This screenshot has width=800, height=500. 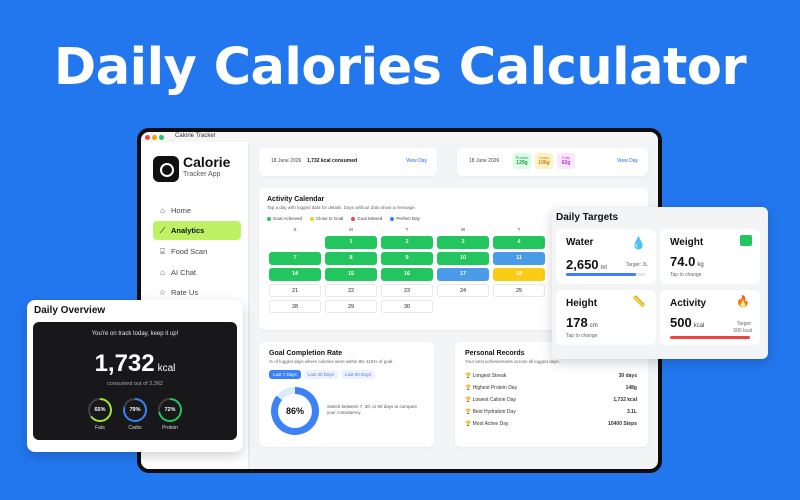 I want to click on weekday-label: M, so click(x=351, y=229).